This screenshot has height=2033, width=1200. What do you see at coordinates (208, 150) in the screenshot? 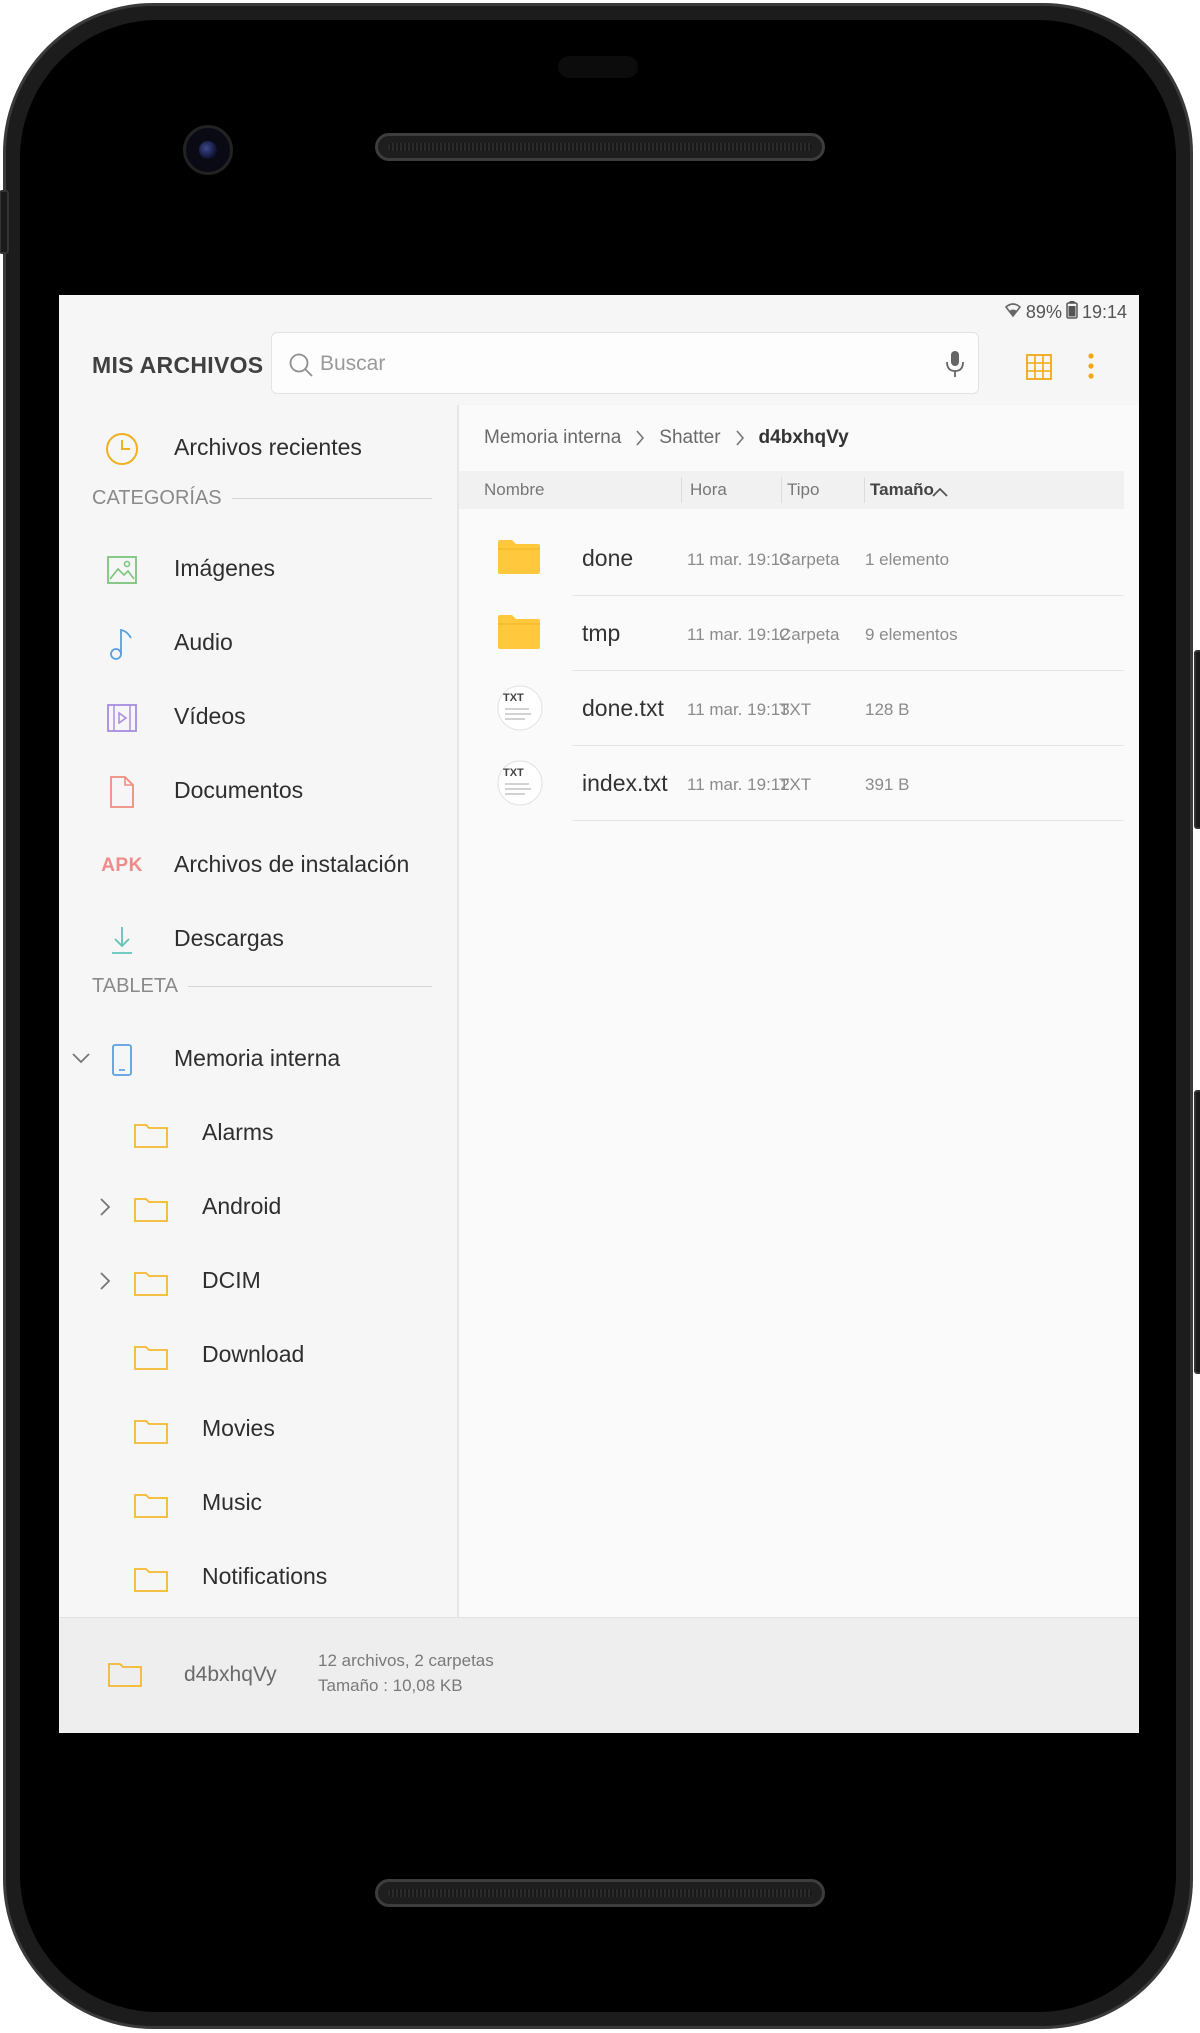
I see `front-camera` at bounding box center [208, 150].